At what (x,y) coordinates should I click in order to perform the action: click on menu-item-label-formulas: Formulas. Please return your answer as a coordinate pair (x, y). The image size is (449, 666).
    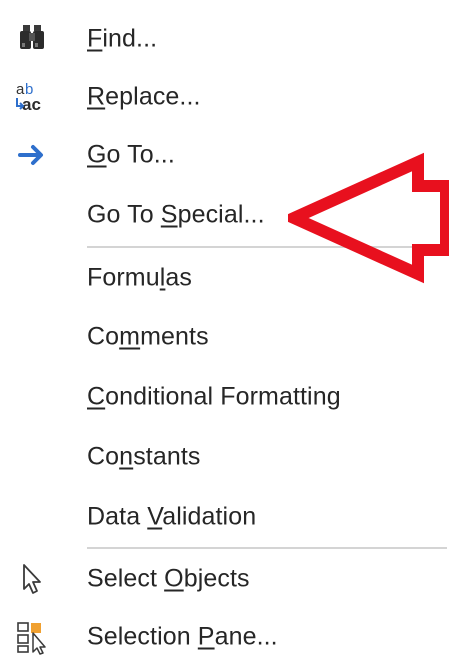
    Looking at the image, I should click on (139, 277).